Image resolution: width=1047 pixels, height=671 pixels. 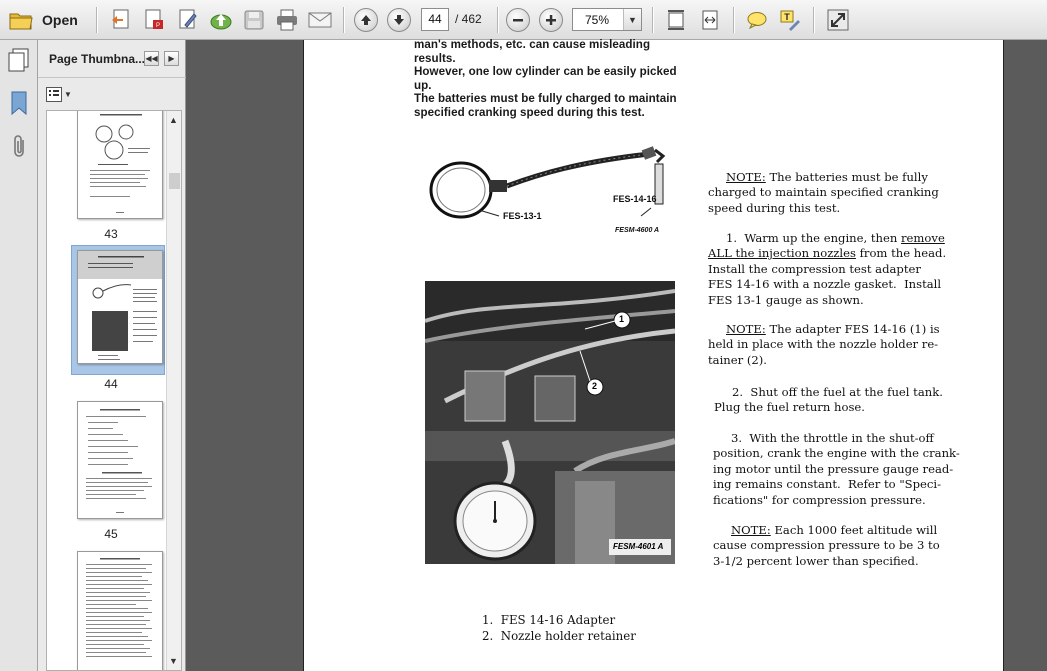 I want to click on save-icon, so click(x=254, y=20).